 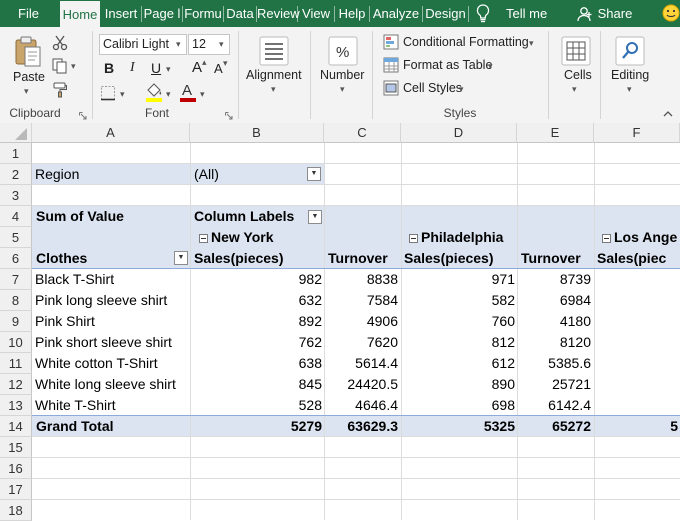 What do you see at coordinates (578, 75) in the screenshot?
I see `cells-button: Cells` at bounding box center [578, 75].